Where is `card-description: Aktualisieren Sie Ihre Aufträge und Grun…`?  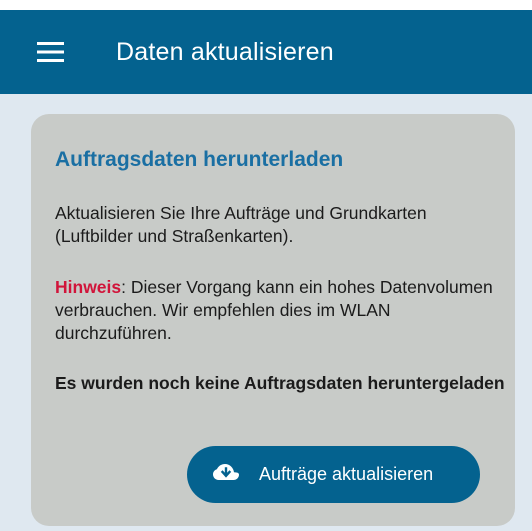 card-description: Aktualisieren Sie Ihre Aufträge und Grun… is located at coordinates (241, 224).